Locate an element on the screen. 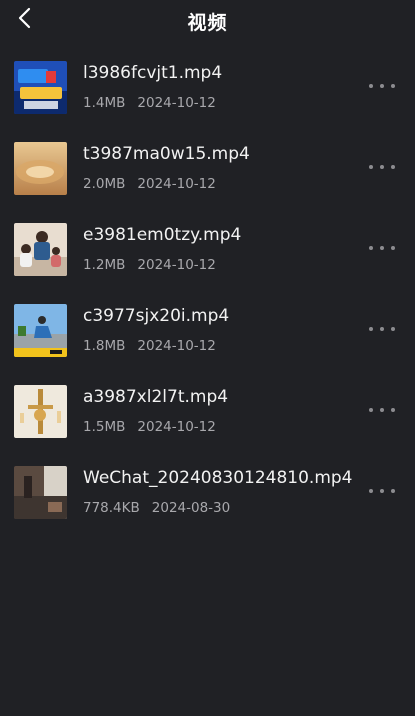  header-bar: 视频 is located at coordinates (207, 20).